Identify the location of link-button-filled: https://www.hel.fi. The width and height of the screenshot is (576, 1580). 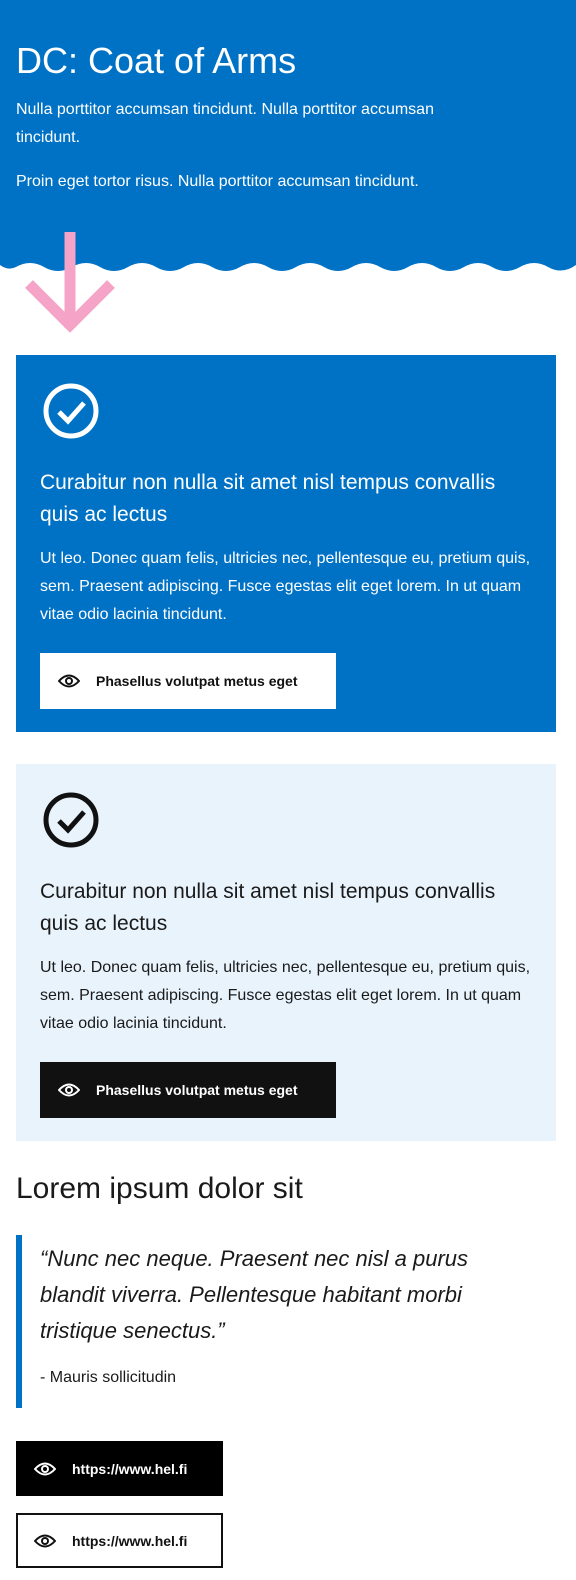
(119, 1468).